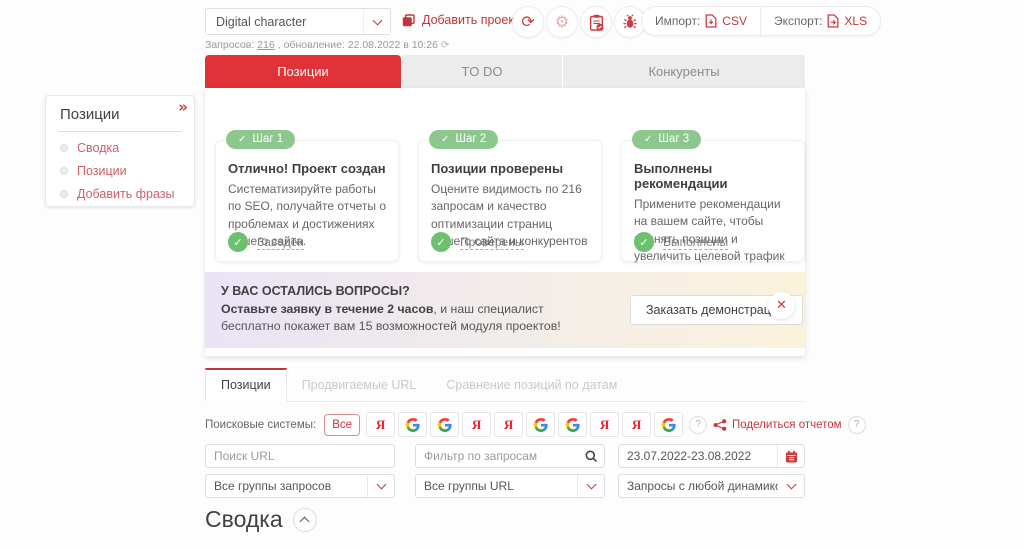 This screenshot has height=549, width=1024. I want to click on subtab-promoted-urls: Продвигаемые URL, so click(359, 385).